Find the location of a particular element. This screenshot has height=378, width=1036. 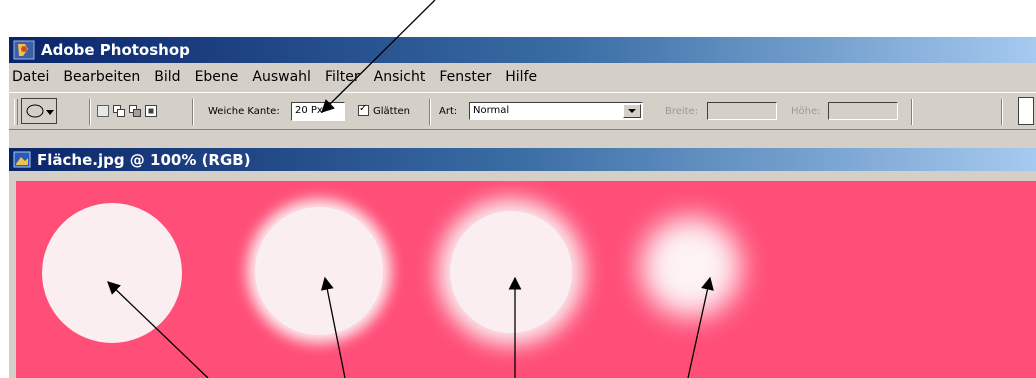

circle-soft-edge-small is located at coordinates (319, 271).